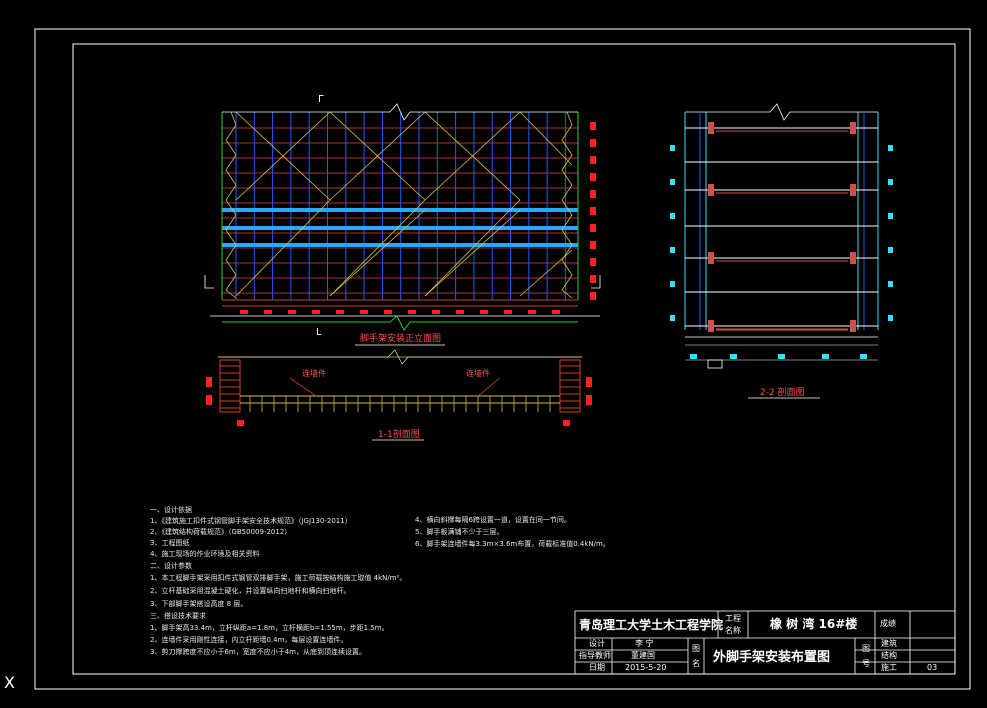  What do you see at coordinates (400, 303) in the screenshot?
I see `base-bars` at bounding box center [400, 303].